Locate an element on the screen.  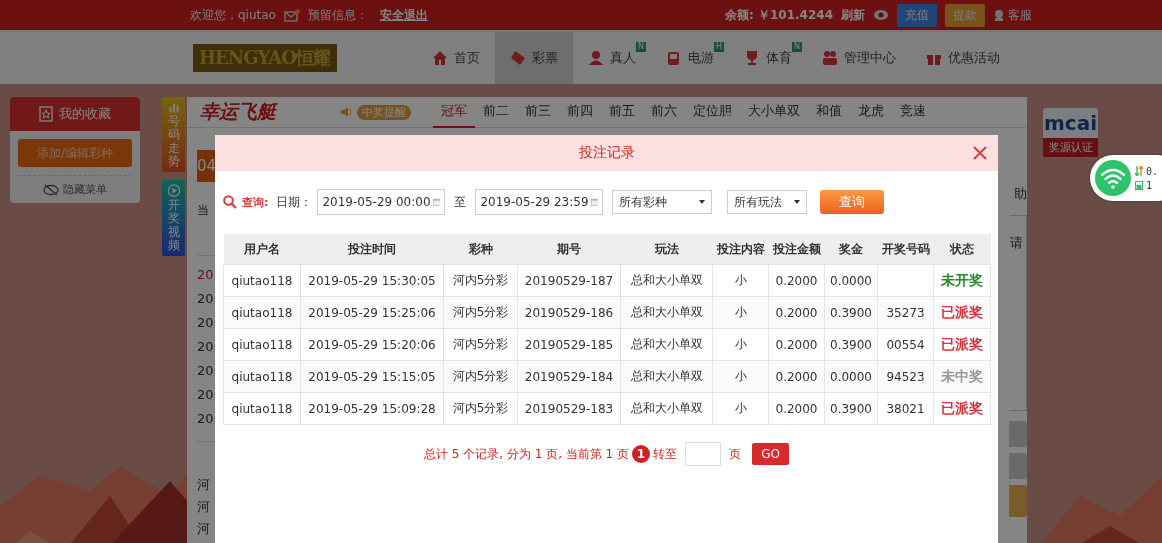
start-date-field: 2019-05-29 00:00 is located at coordinates (381, 202).